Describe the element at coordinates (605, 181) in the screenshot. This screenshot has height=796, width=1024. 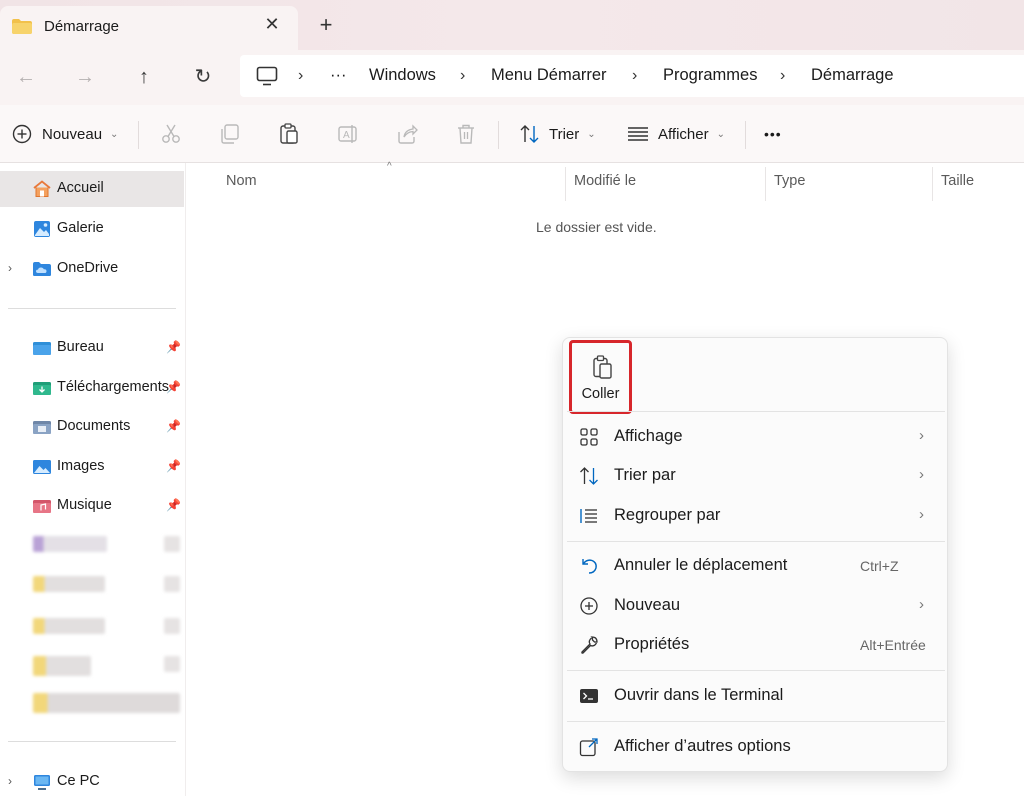
I see `column-header-modified: Modifié le` at that location.